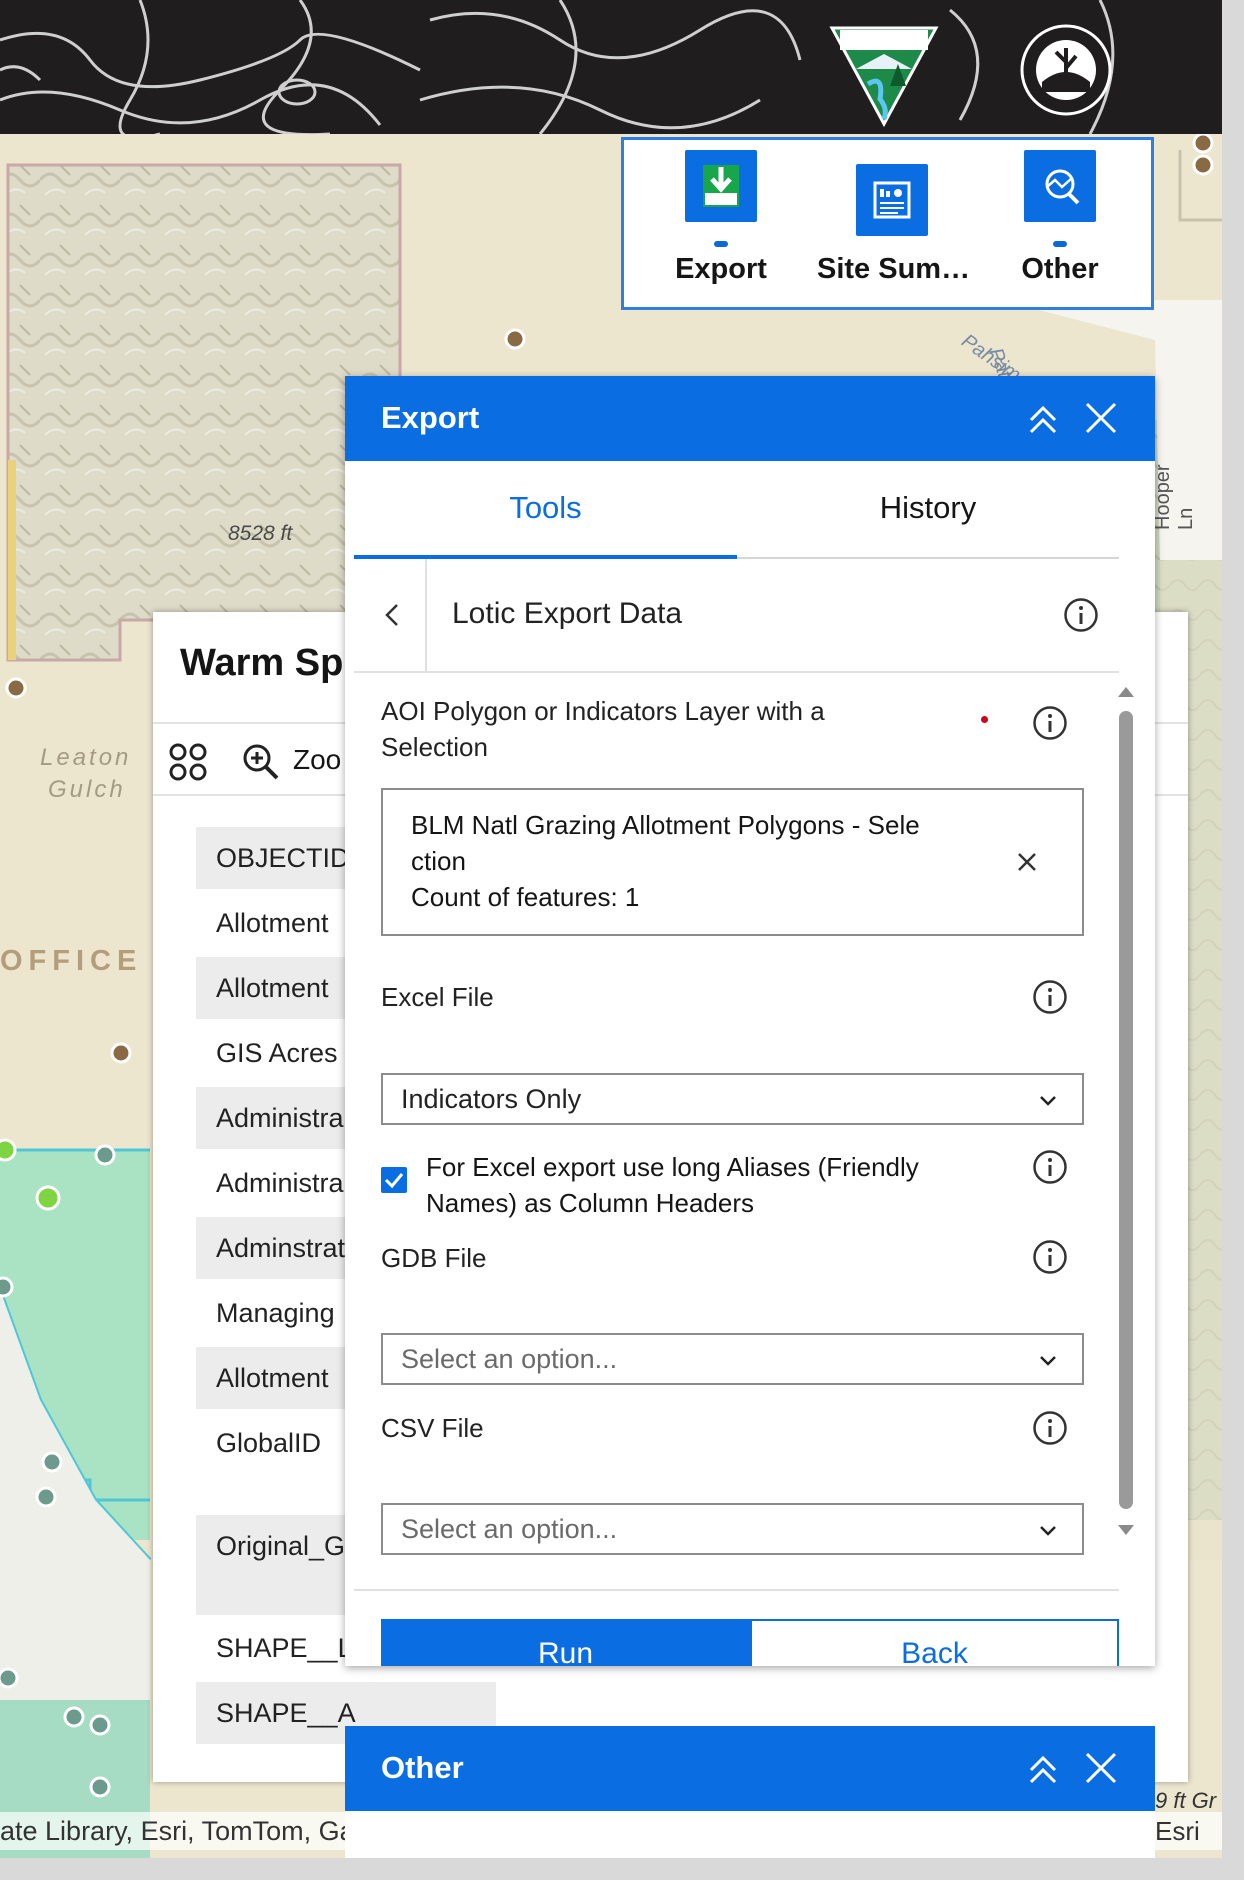  I want to click on aoi-label: Selection, so click(434, 747).